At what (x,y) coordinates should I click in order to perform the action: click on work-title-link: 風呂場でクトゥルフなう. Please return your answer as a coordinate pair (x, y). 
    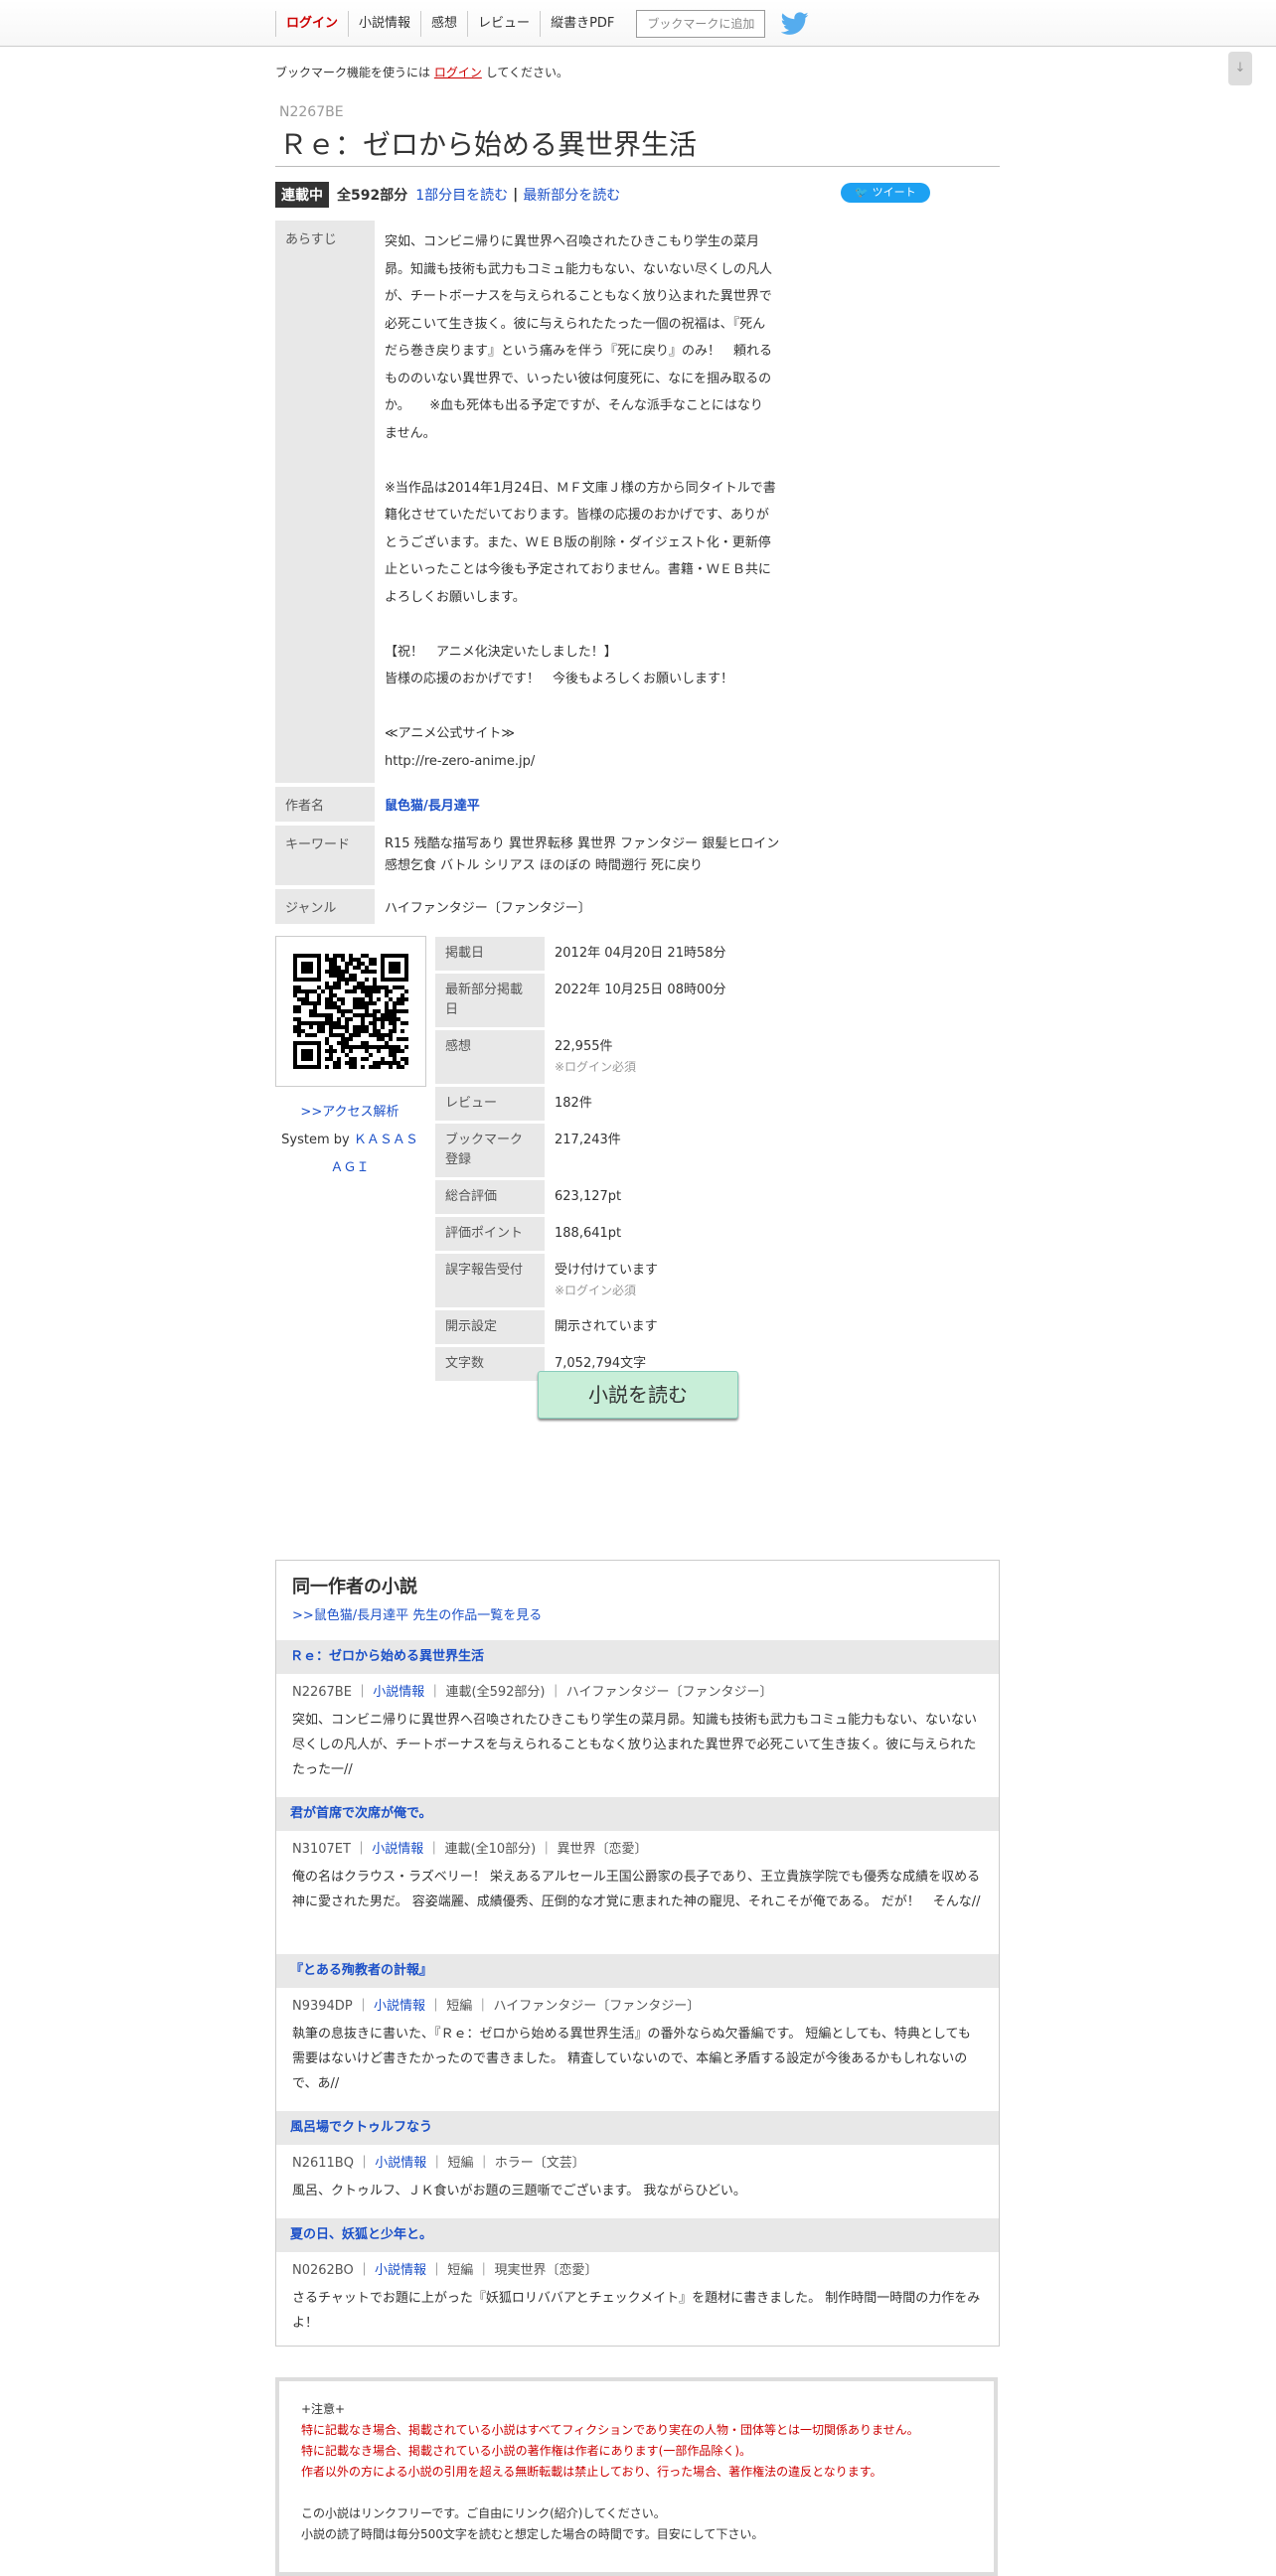
    Looking at the image, I should click on (637, 2128).